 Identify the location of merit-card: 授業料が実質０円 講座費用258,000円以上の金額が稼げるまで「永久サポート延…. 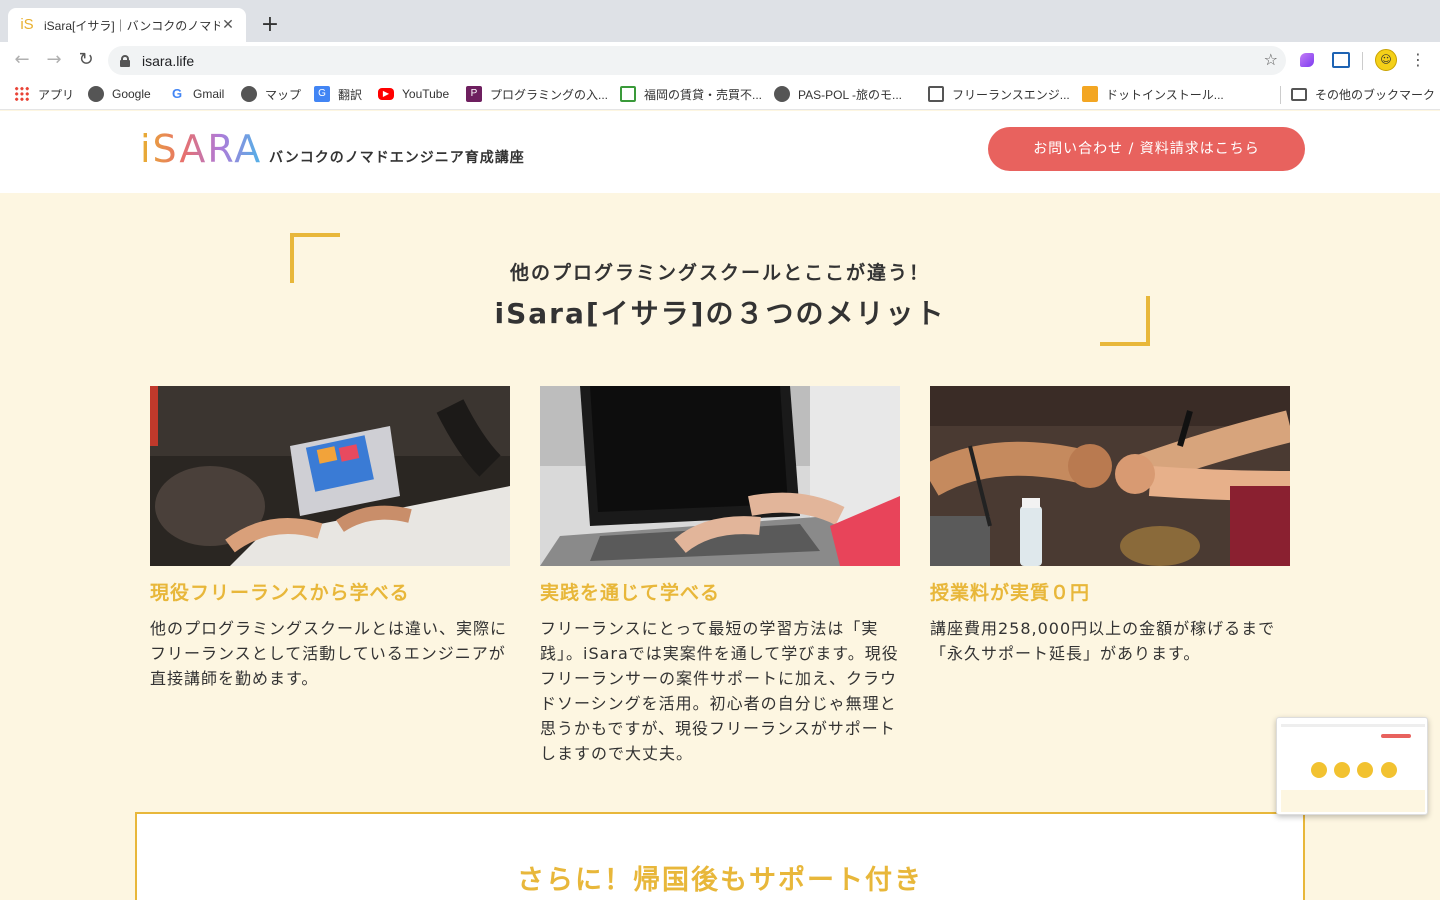
(1110, 526).